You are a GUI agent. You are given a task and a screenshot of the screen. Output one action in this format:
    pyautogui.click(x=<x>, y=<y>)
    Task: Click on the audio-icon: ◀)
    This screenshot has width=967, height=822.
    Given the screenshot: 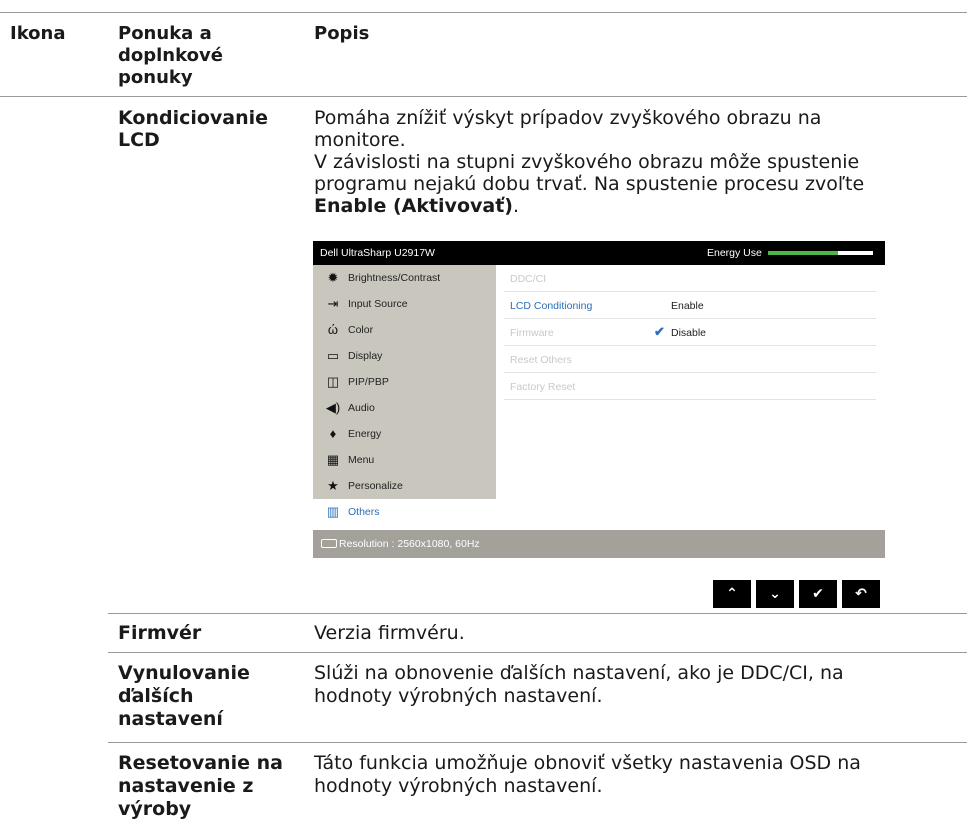 What is the action you would take?
    pyautogui.click(x=333, y=407)
    